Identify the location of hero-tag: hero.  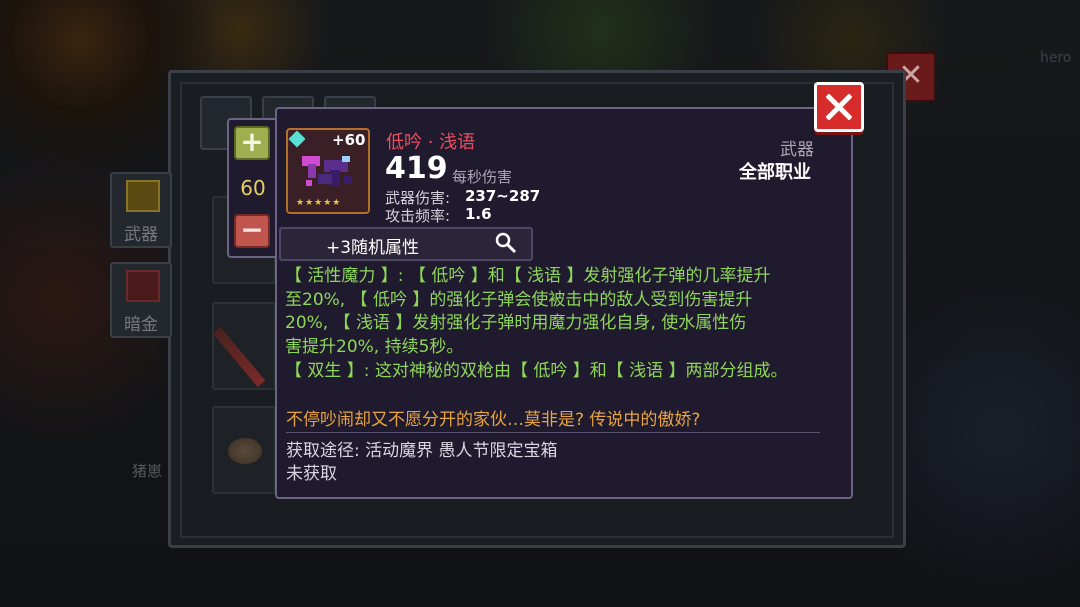
(1056, 58).